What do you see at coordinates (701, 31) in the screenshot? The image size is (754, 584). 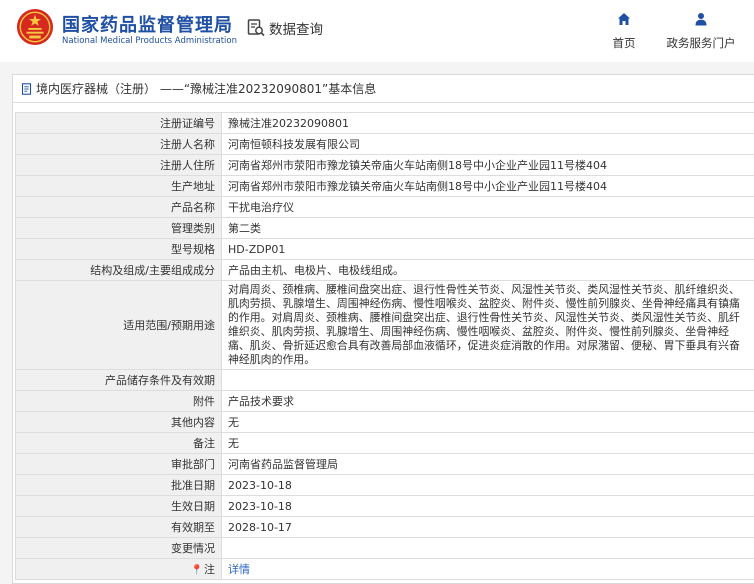 I see `nav-service-portal: 政务服务门户` at bounding box center [701, 31].